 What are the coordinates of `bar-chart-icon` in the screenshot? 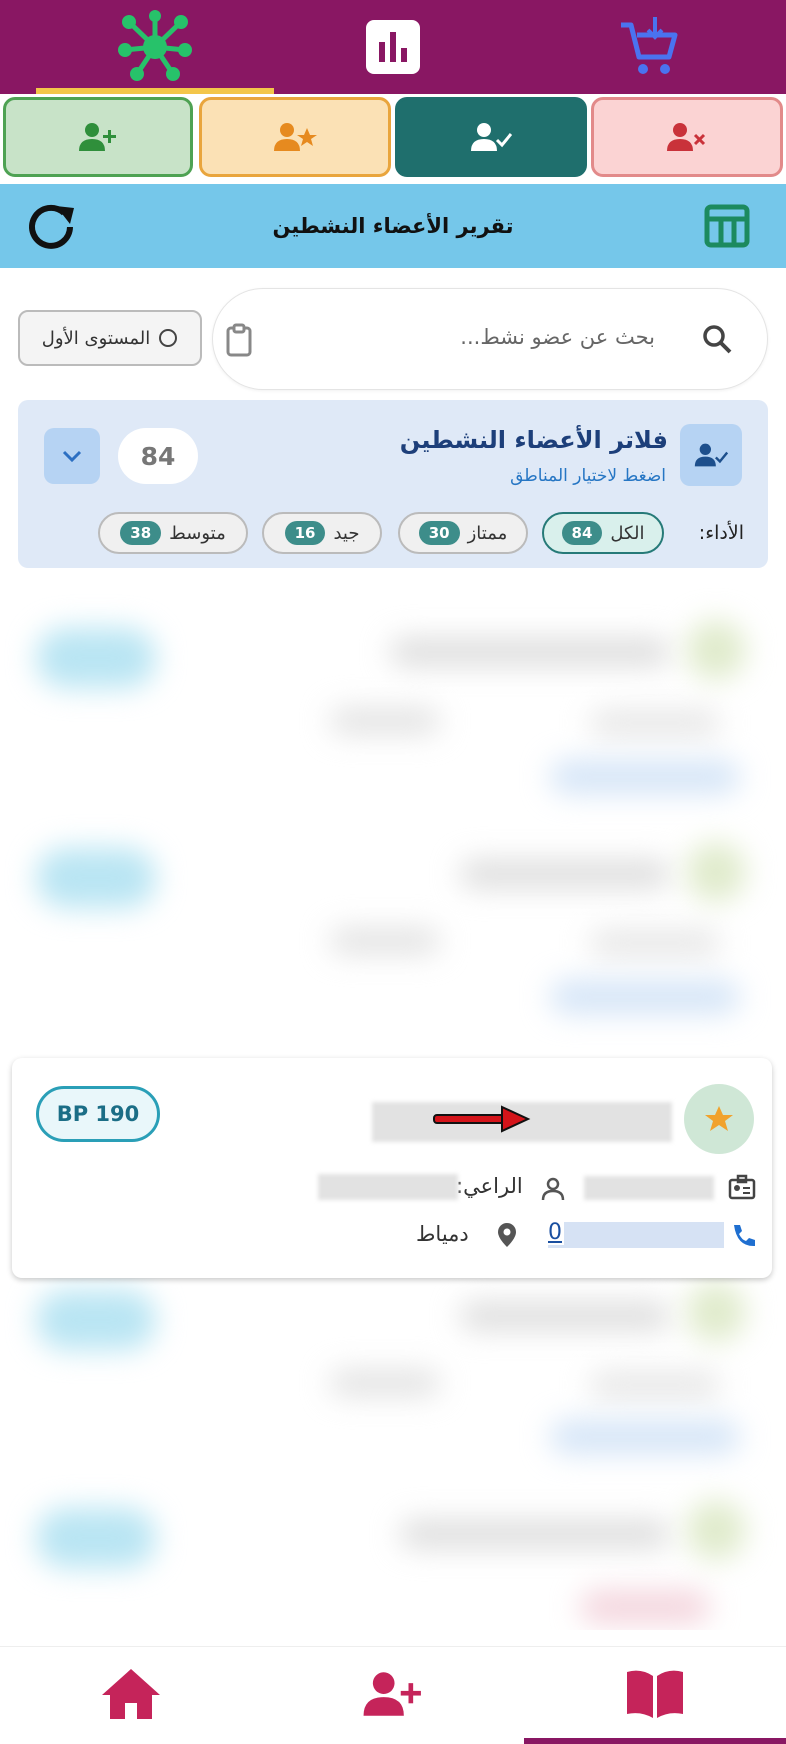 It's located at (393, 47).